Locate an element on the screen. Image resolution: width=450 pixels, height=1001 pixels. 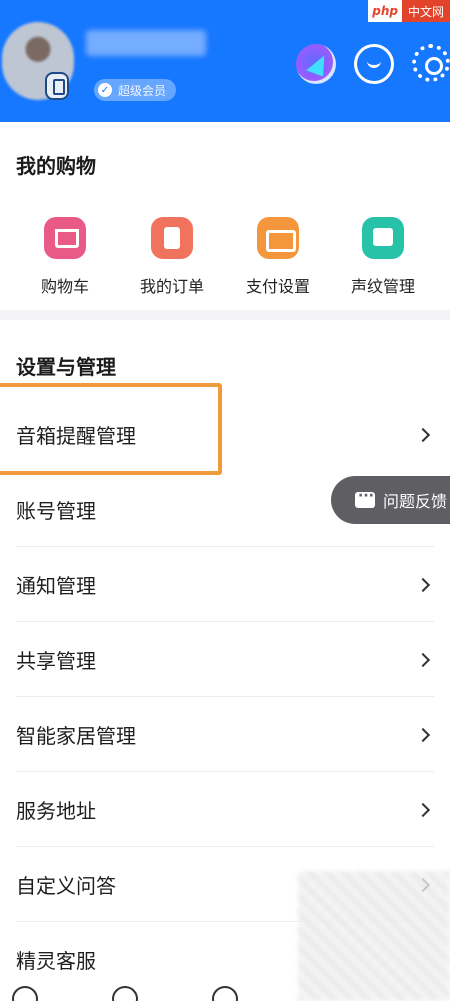
feedback-label: 问题反馈 is located at coordinates (415, 501).